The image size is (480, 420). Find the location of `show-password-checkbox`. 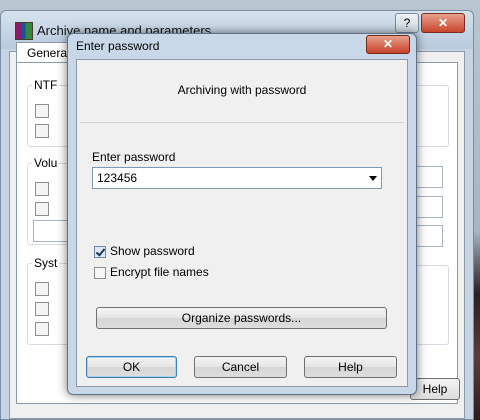

show-password-checkbox is located at coordinates (100, 251).